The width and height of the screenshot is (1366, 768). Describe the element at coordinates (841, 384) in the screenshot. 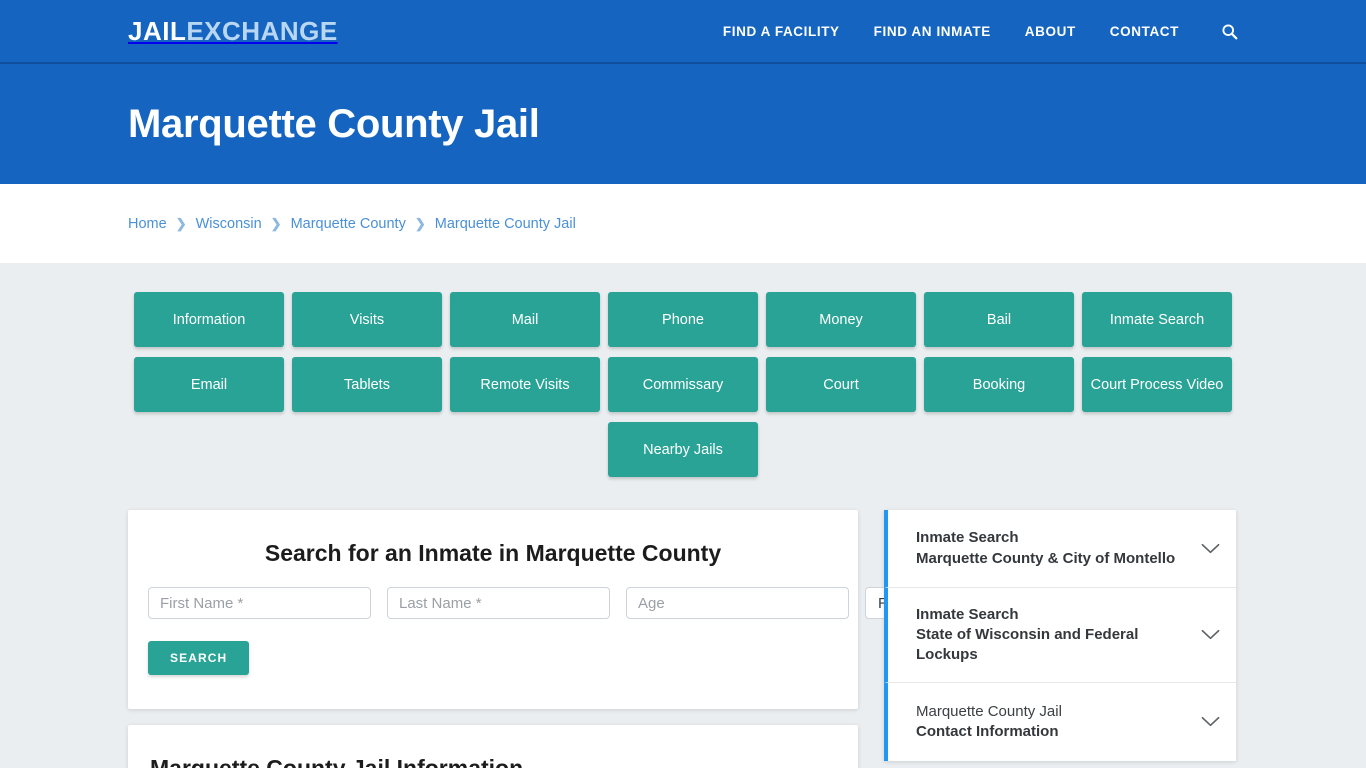

I see `quick-link-court: Court` at that location.